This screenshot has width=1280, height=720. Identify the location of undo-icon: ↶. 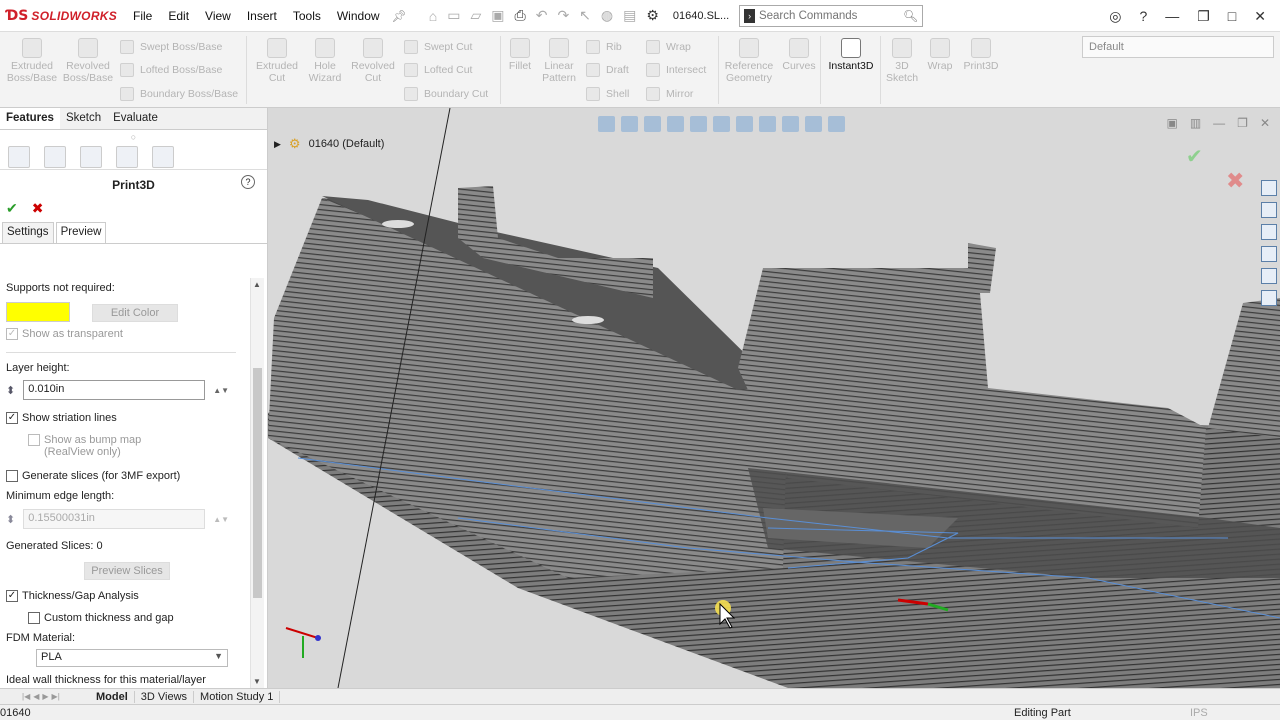
(542, 15).